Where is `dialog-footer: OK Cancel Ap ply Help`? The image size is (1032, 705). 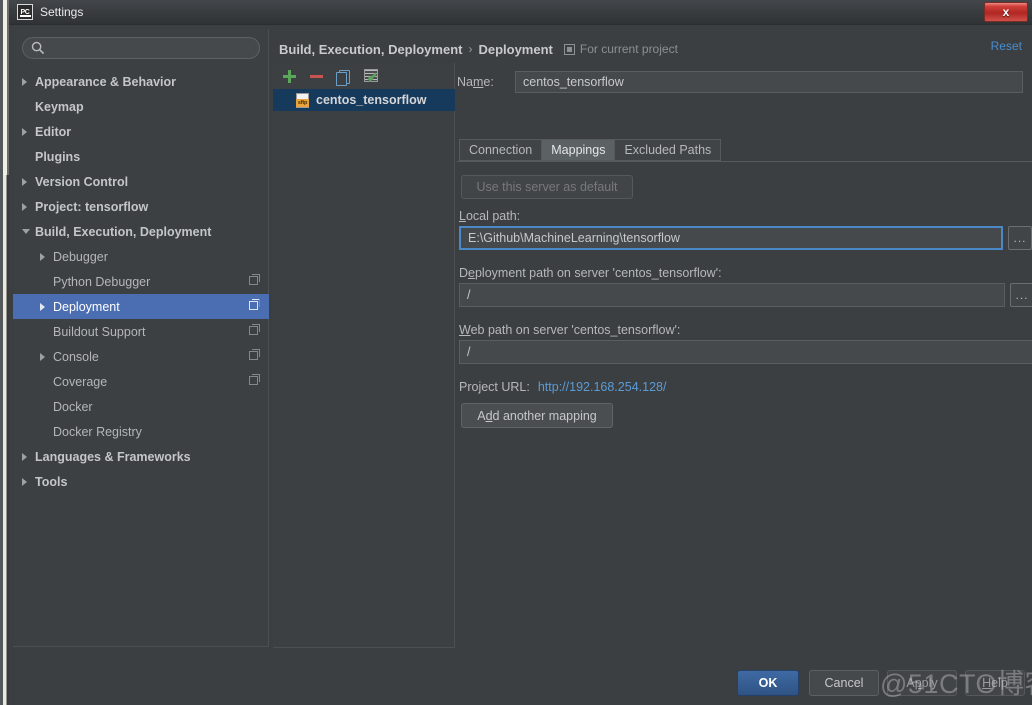
dialog-footer: OK Cancel Ap ply Help is located at coordinates (520, 677).